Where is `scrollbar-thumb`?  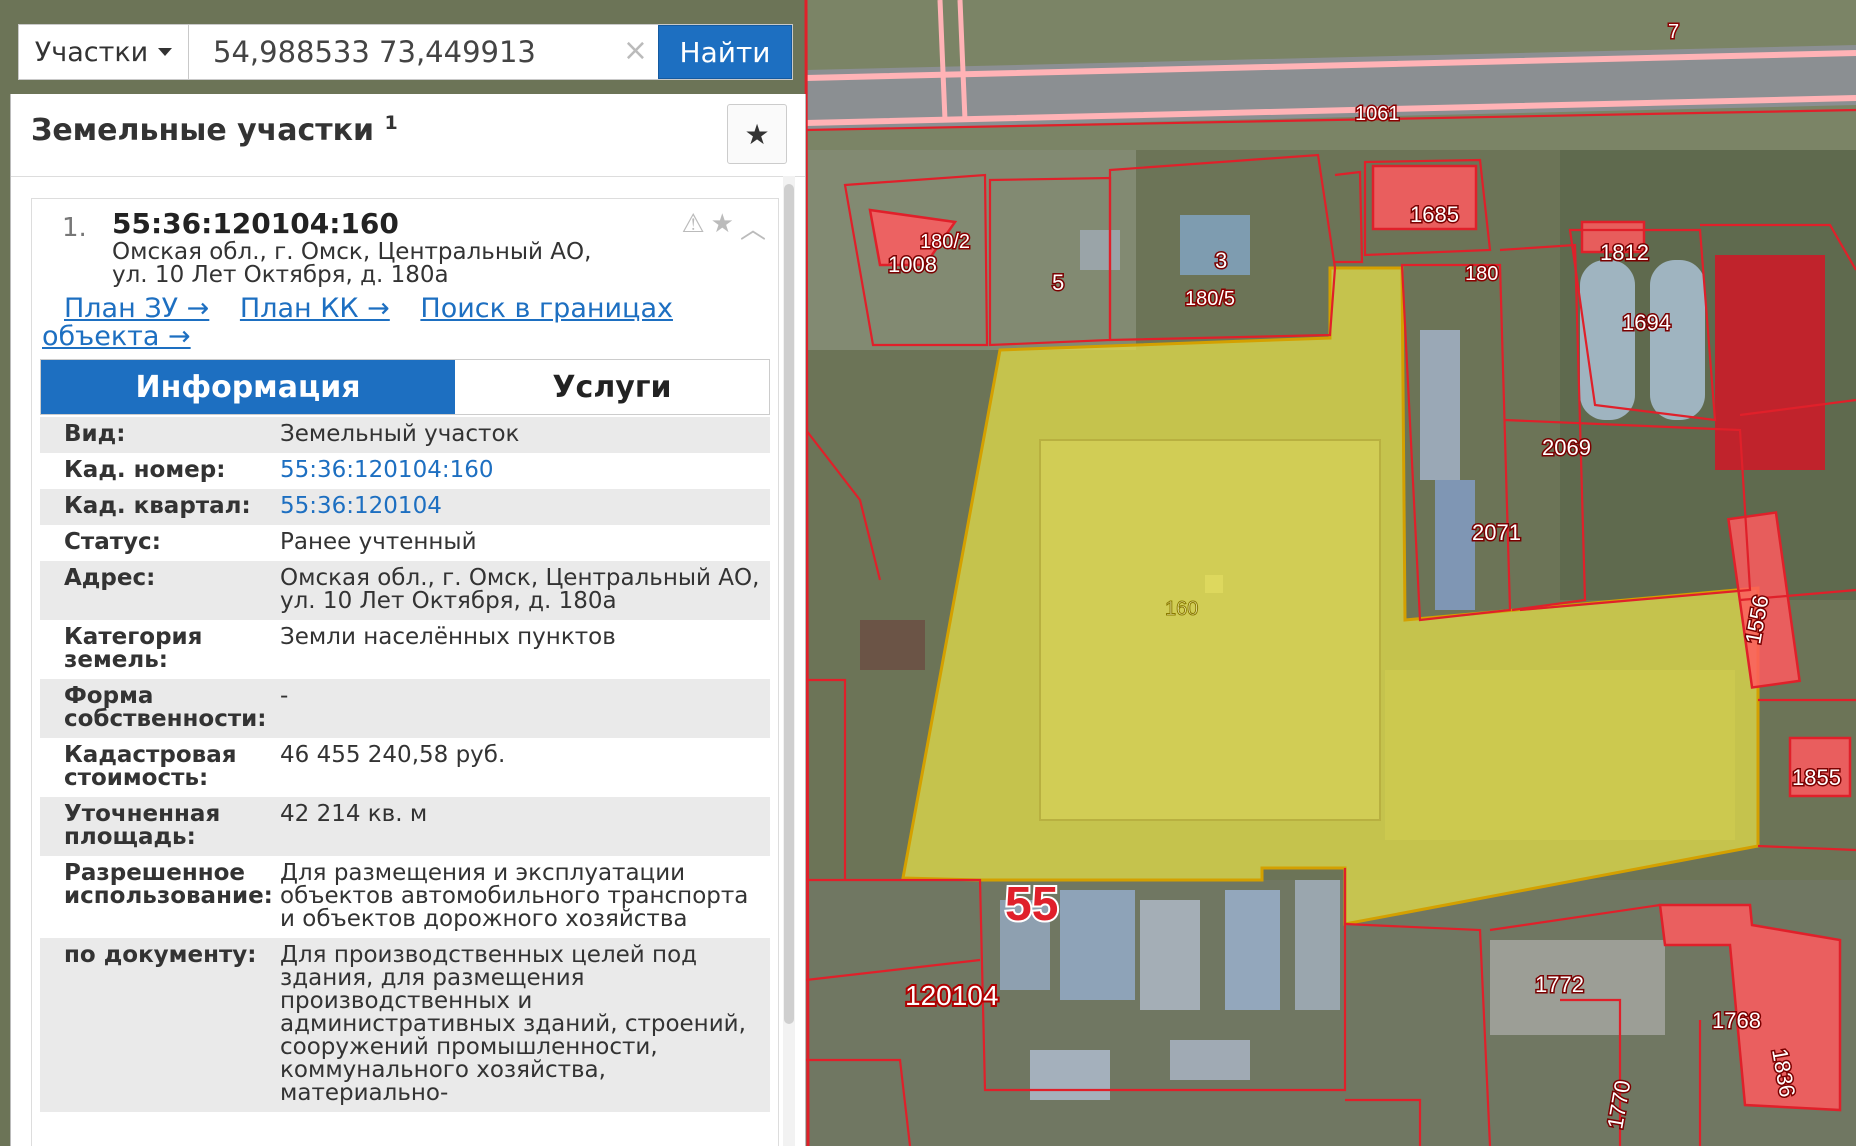
scrollbar-thumb is located at coordinates (789, 604).